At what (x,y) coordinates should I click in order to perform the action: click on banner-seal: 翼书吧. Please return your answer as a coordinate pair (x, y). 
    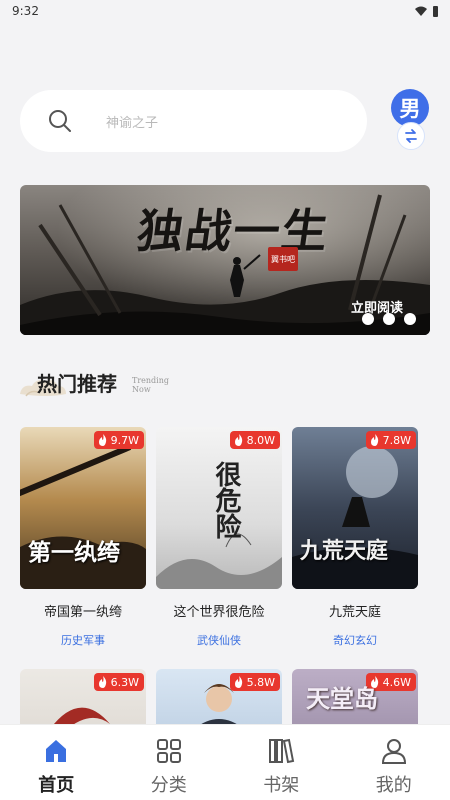
    Looking at the image, I should click on (283, 259).